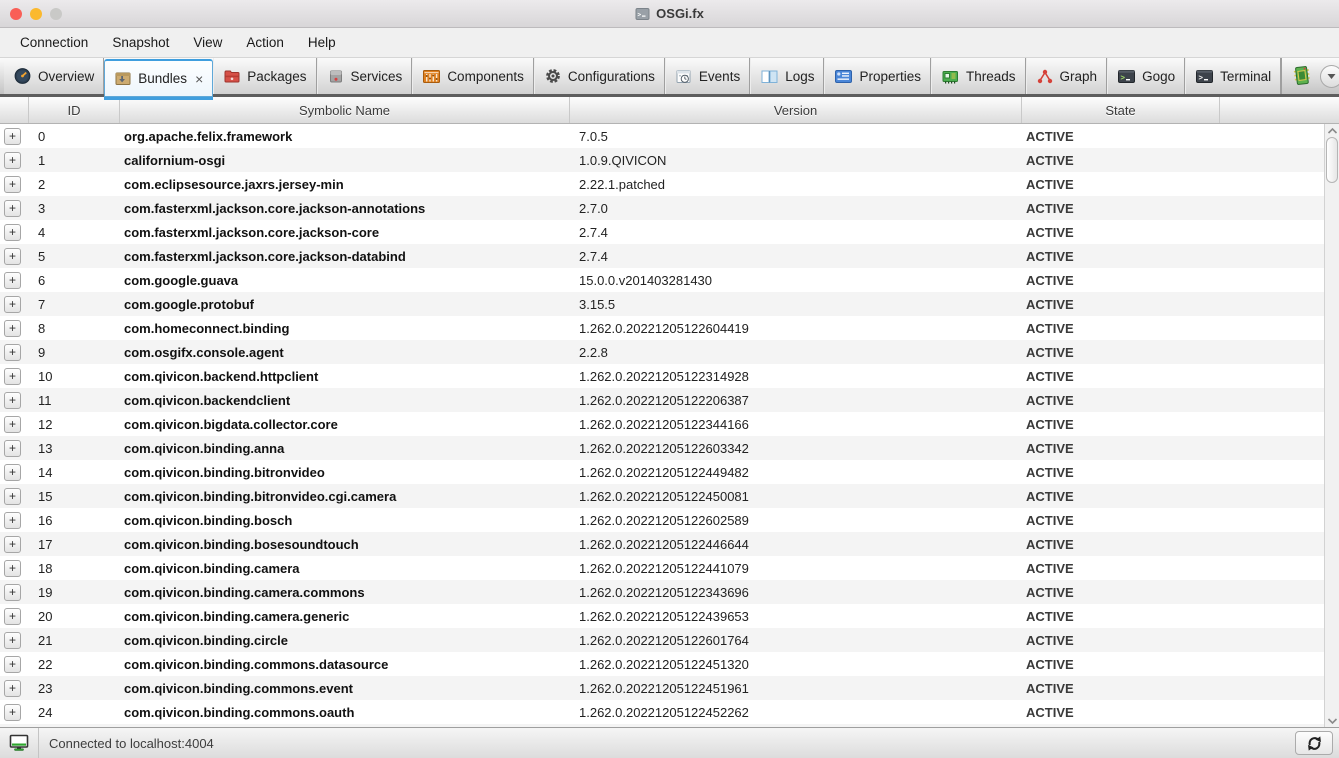 This screenshot has width=1339, height=758. I want to click on column-header-name: Symbolic Name, so click(345, 110).